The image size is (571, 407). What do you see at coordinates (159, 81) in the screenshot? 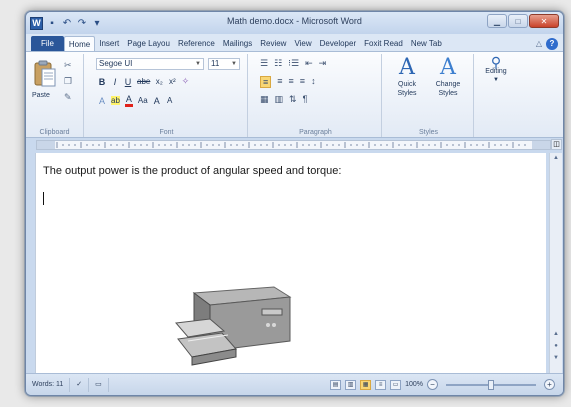
I see `subscript-button: x₂` at bounding box center [159, 81].